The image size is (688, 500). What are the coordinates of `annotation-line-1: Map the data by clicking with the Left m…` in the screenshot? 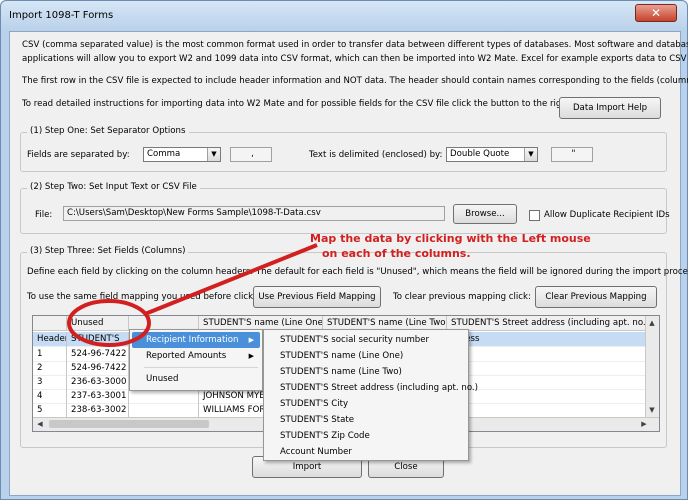 It's located at (450, 238).